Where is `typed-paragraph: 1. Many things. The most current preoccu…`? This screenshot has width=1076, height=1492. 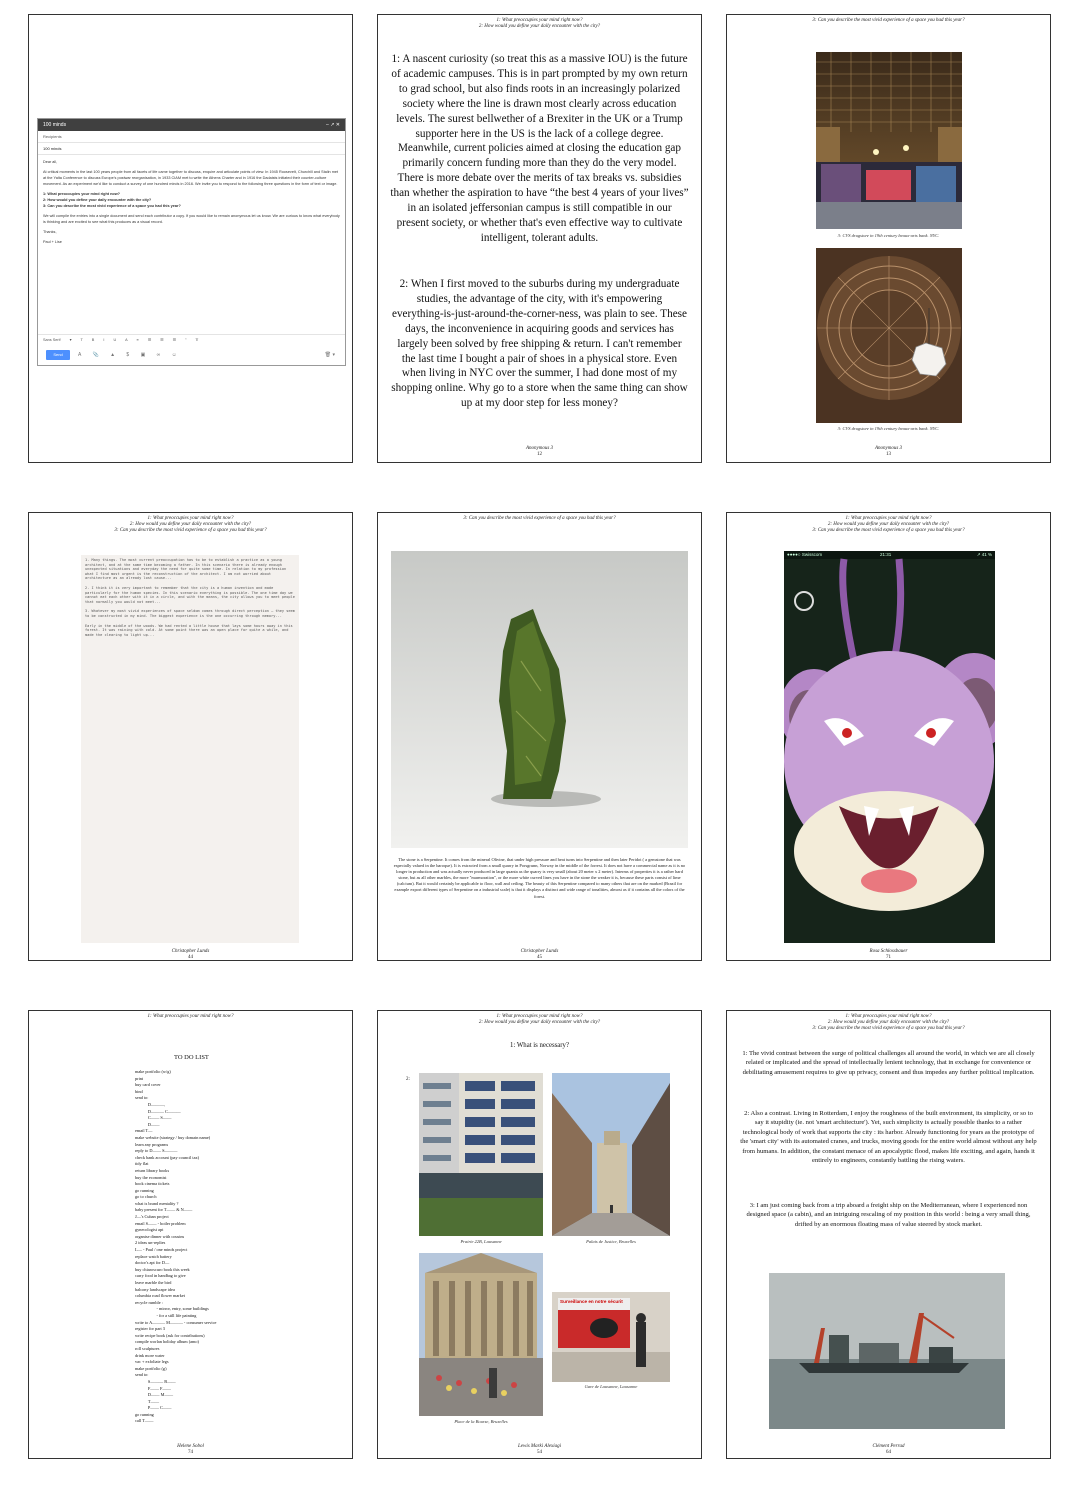
typed-paragraph: 1. Many things. The most current preoccu… is located at coordinates (186, 569).